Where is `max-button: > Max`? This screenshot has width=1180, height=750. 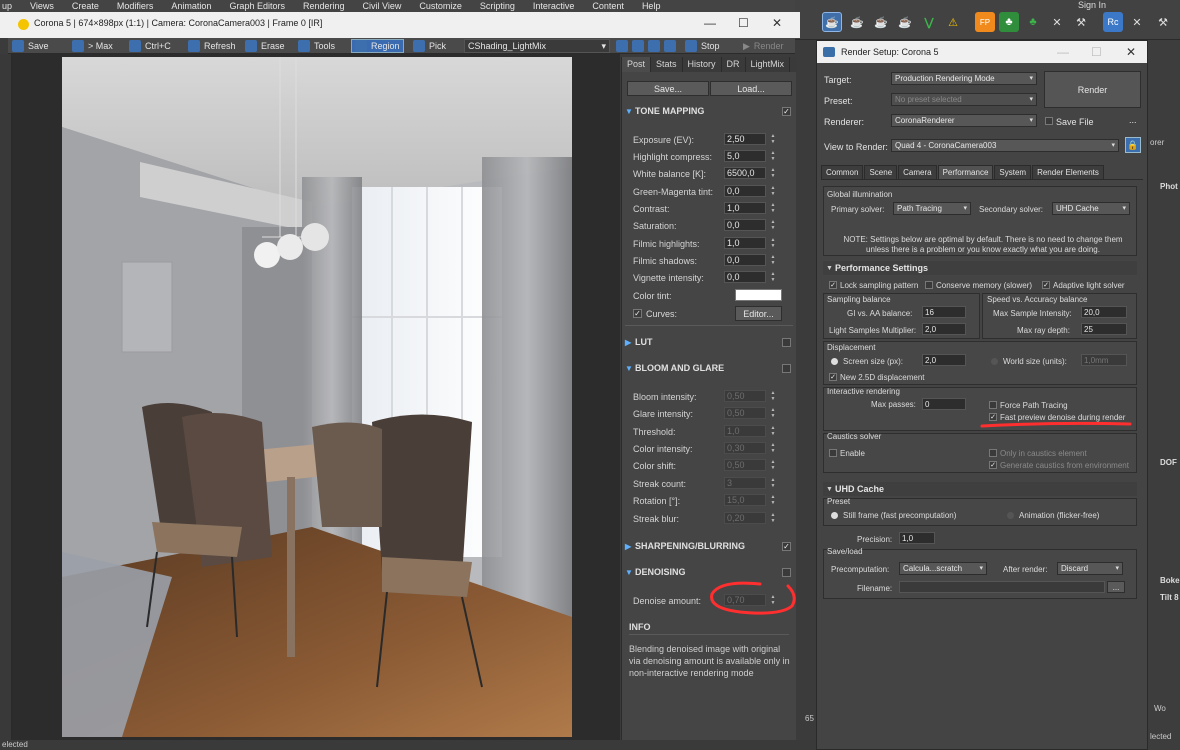
max-button: > Max is located at coordinates (92, 46).